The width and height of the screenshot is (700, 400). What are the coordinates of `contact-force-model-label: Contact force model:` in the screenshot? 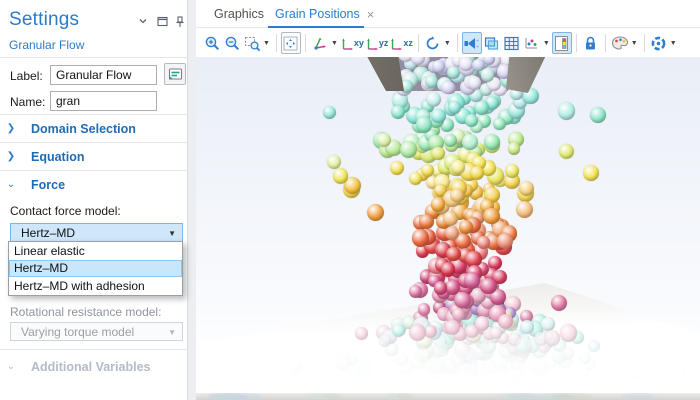 It's located at (65, 211).